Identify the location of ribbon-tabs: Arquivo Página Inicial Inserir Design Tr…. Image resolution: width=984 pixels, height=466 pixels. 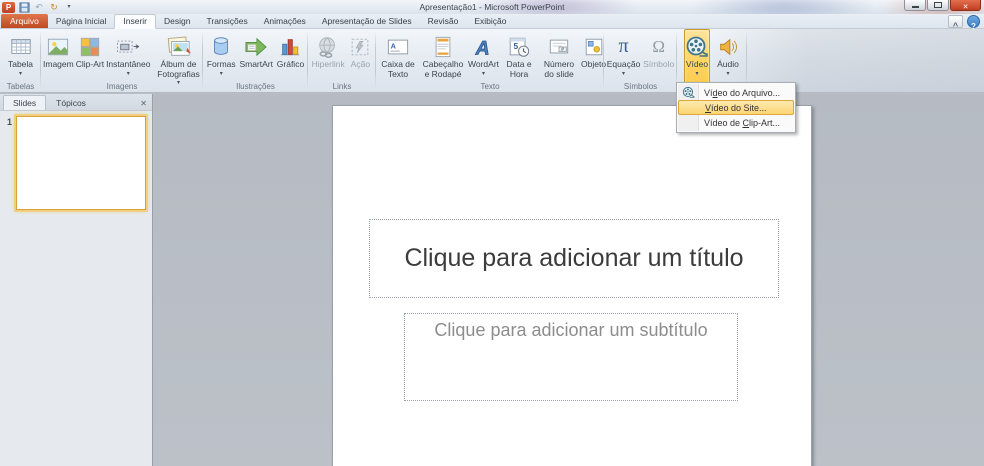
(492, 21).